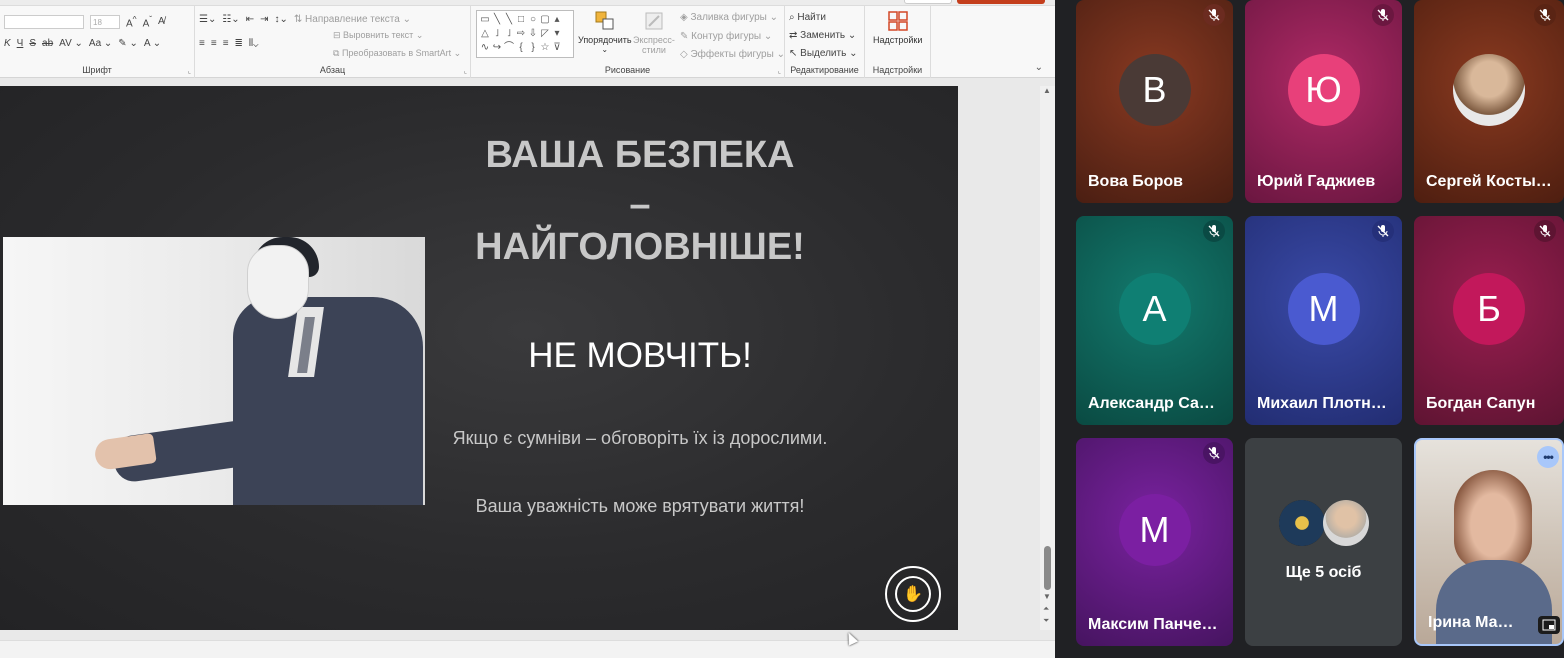 This screenshot has width=1564, height=658. What do you see at coordinates (509, 34) in the screenshot?
I see `elbow2-shape-icon: ˩` at bounding box center [509, 34].